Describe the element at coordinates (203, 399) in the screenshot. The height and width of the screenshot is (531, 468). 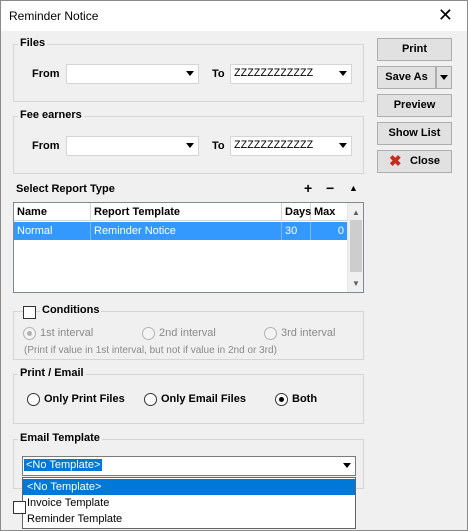
I see `only-email-label: Only Email Files` at that location.